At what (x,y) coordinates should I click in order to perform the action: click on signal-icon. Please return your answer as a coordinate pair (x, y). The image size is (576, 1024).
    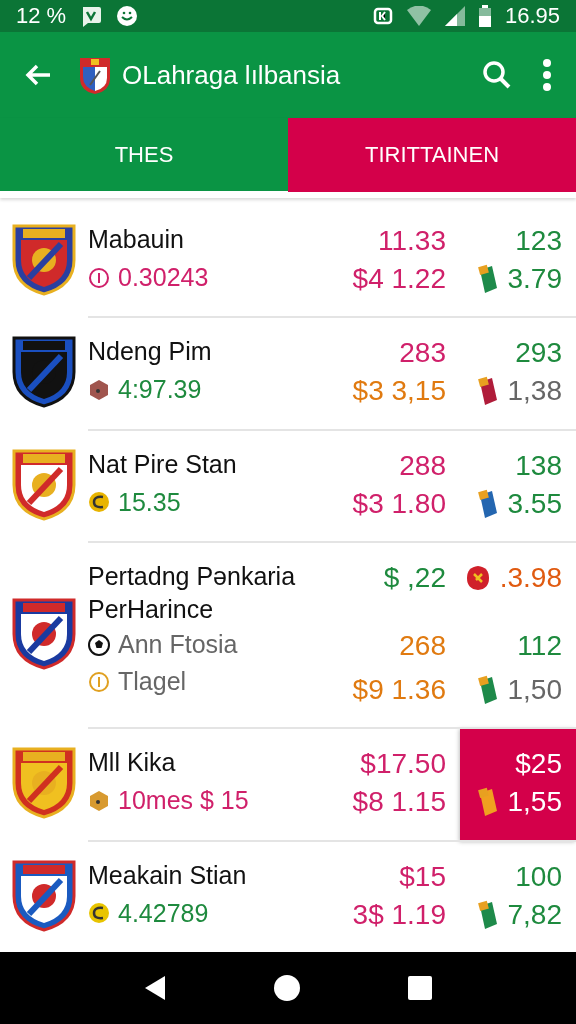
    Looking at the image, I should click on (454, 16).